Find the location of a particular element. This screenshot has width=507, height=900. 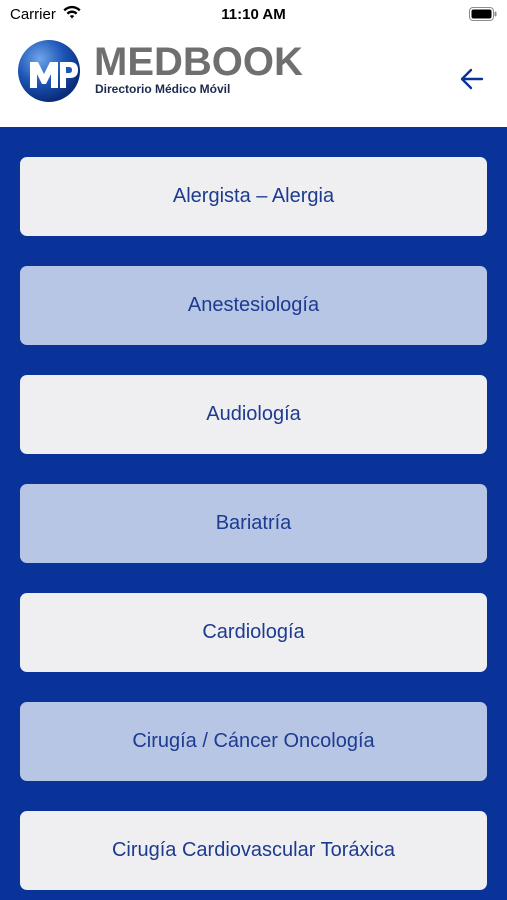

specialty-button-cirugia-oncologia: Cirugía / Cáncer Oncología is located at coordinates (253, 741).